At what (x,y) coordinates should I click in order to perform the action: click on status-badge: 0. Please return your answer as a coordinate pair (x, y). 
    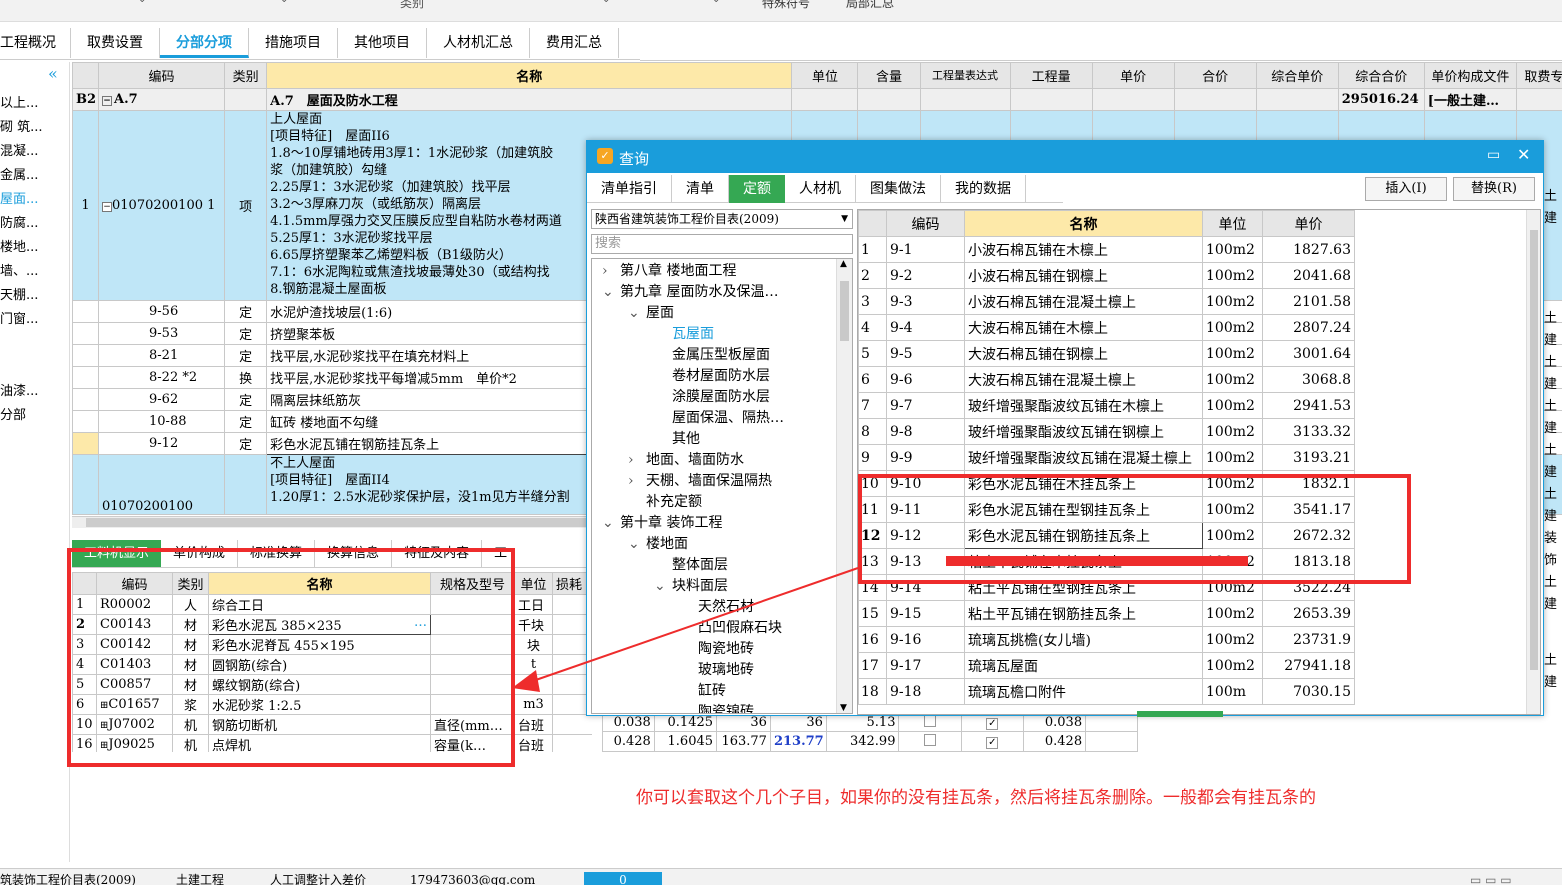
    Looking at the image, I should click on (623, 878).